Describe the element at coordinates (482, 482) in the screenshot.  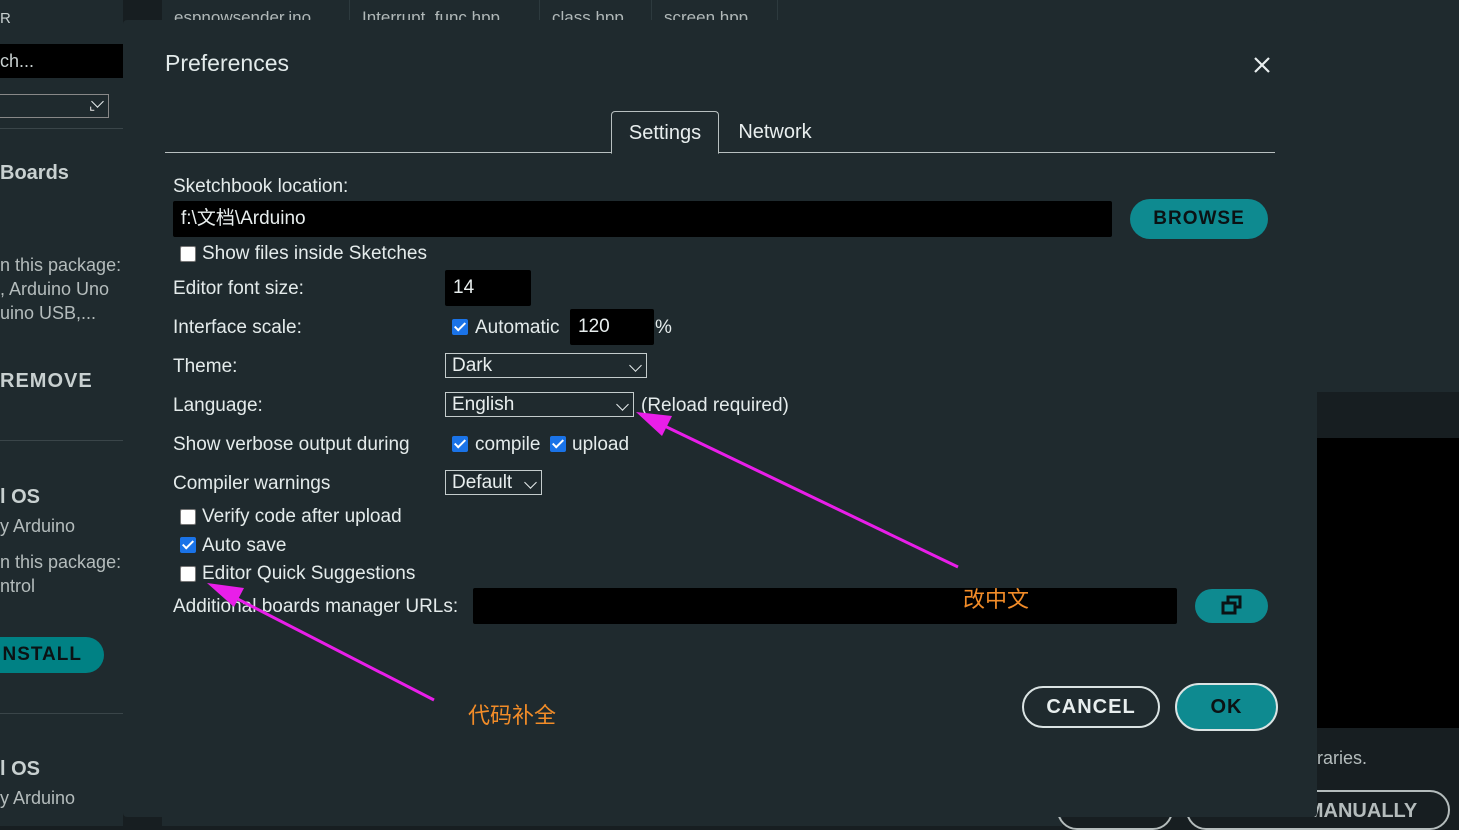
I see `compiler-warnings-value: Default` at that location.